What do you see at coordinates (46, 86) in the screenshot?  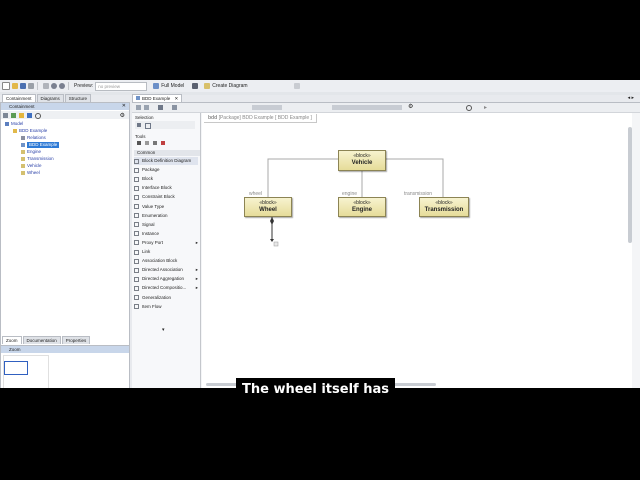 I see `cut-icon` at bounding box center [46, 86].